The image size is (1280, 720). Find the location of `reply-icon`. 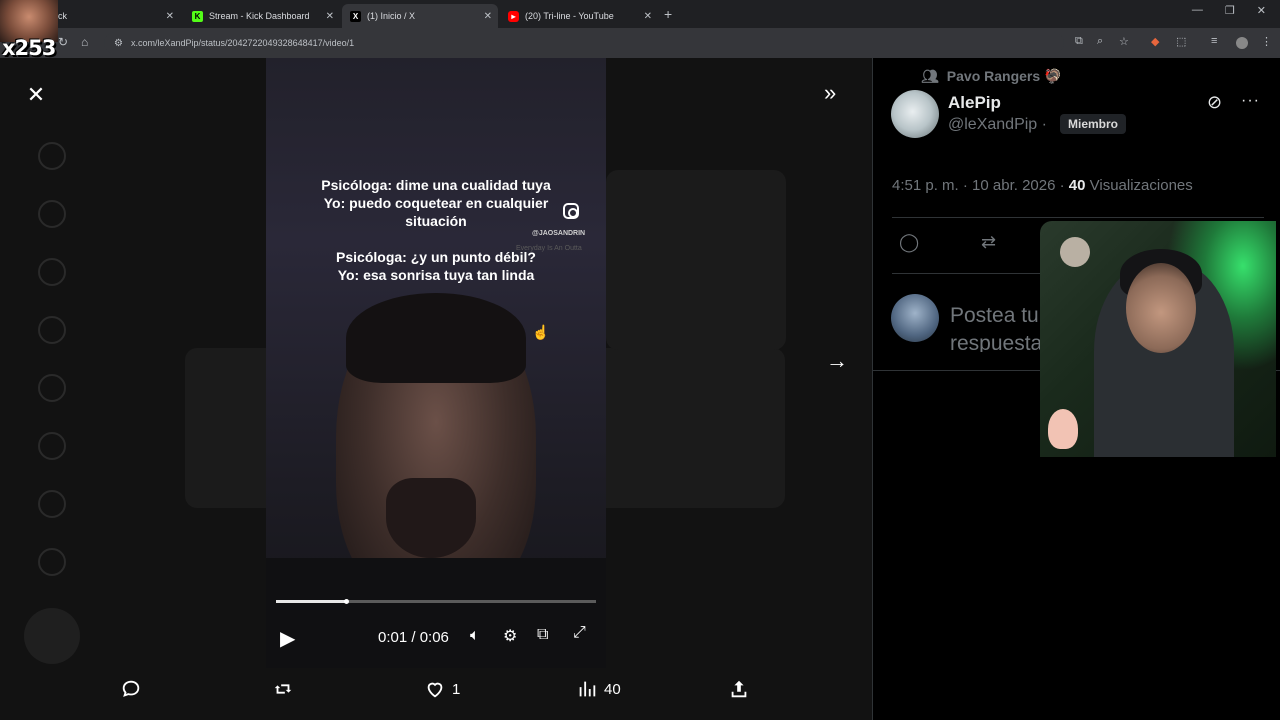

reply-icon is located at coordinates (131, 688).